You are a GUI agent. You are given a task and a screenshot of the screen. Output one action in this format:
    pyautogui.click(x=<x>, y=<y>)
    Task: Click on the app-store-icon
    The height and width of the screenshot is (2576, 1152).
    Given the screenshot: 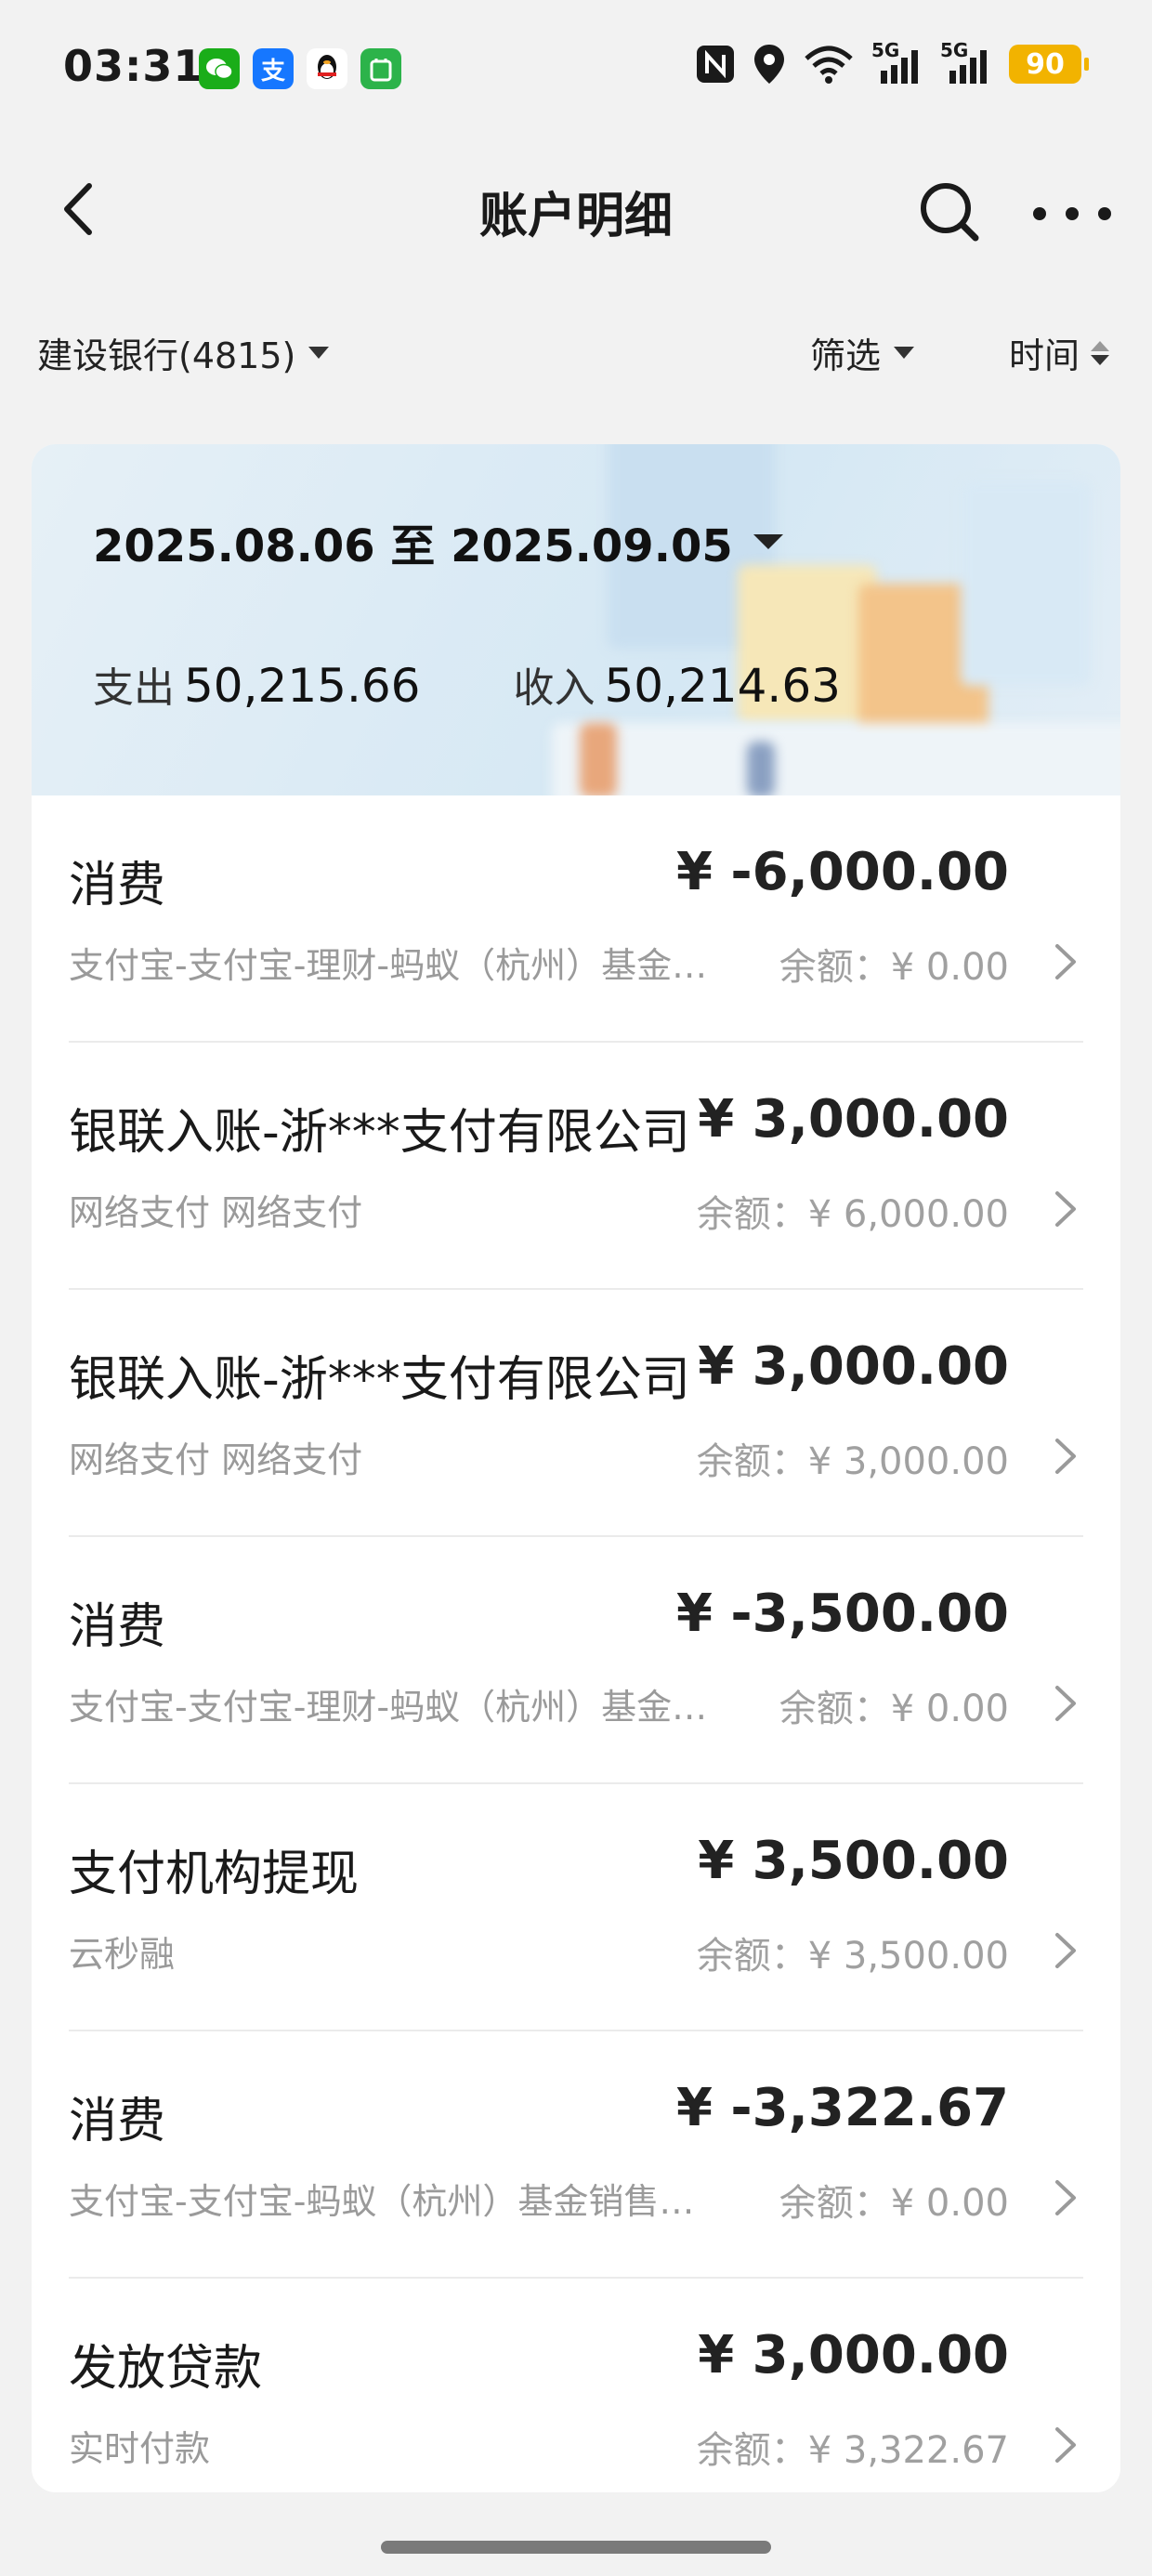 What is the action you would take?
    pyautogui.click(x=380, y=68)
    